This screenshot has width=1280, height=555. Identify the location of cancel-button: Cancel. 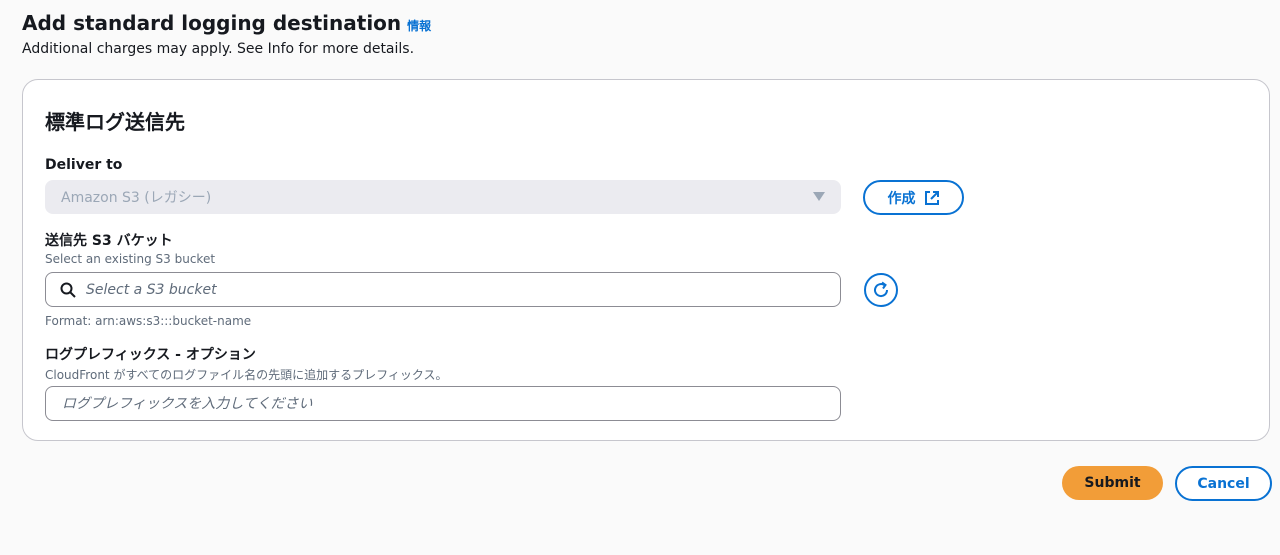
(1223, 483).